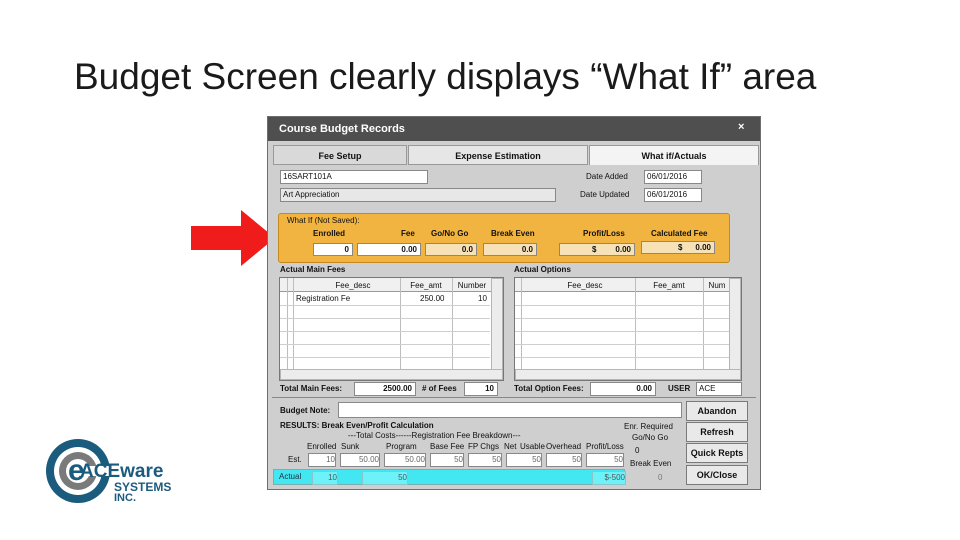  I want to click on title-bar: Course Budget Records ×, so click(514, 129).